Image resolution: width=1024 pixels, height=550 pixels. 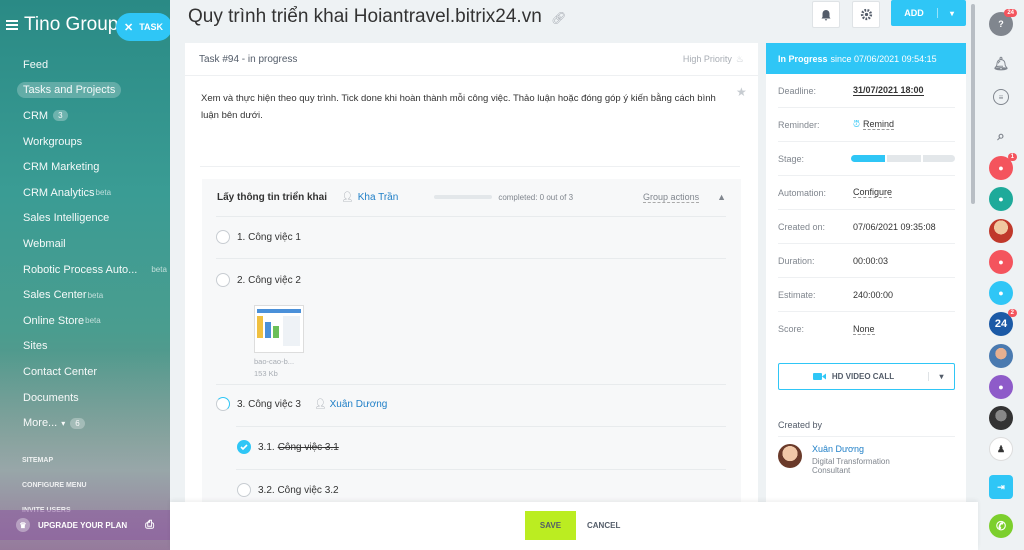 I want to click on creator-name: Xuân Dương, so click(x=851, y=449).